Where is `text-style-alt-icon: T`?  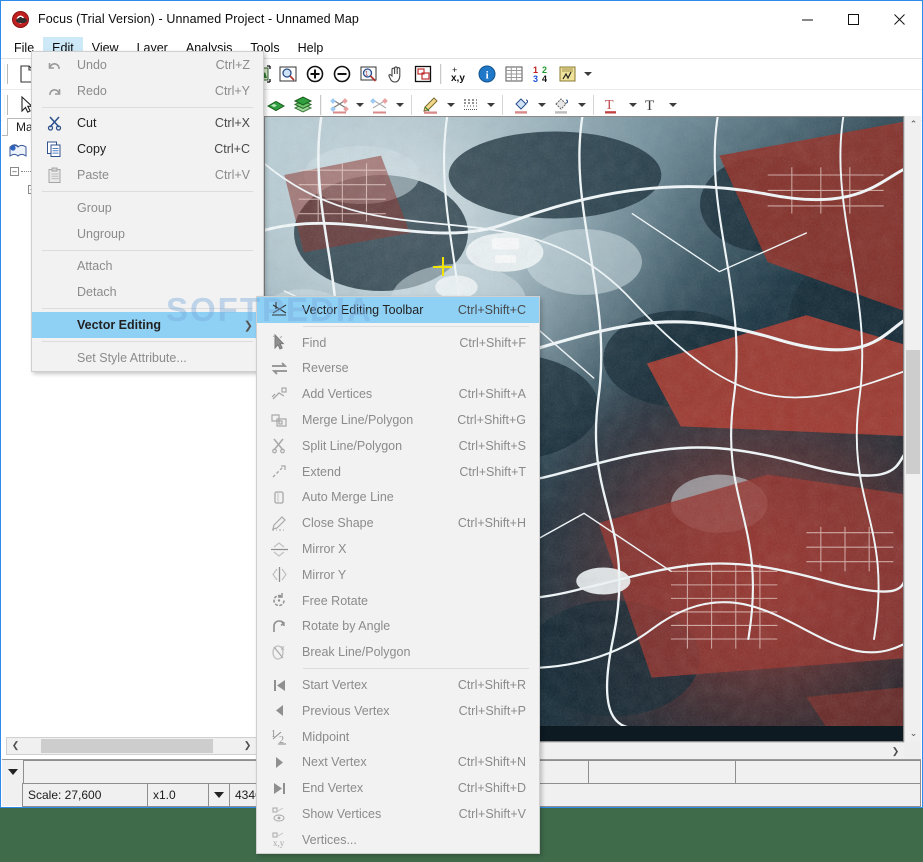
text-style-alt-icon: T is located at coordinates (652, 105).